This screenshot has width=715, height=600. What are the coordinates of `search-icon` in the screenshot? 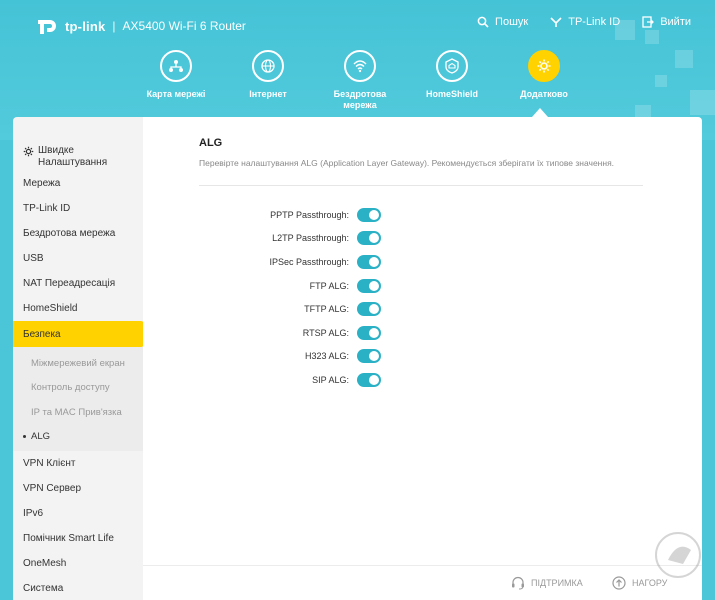 It's located at (483, 22).